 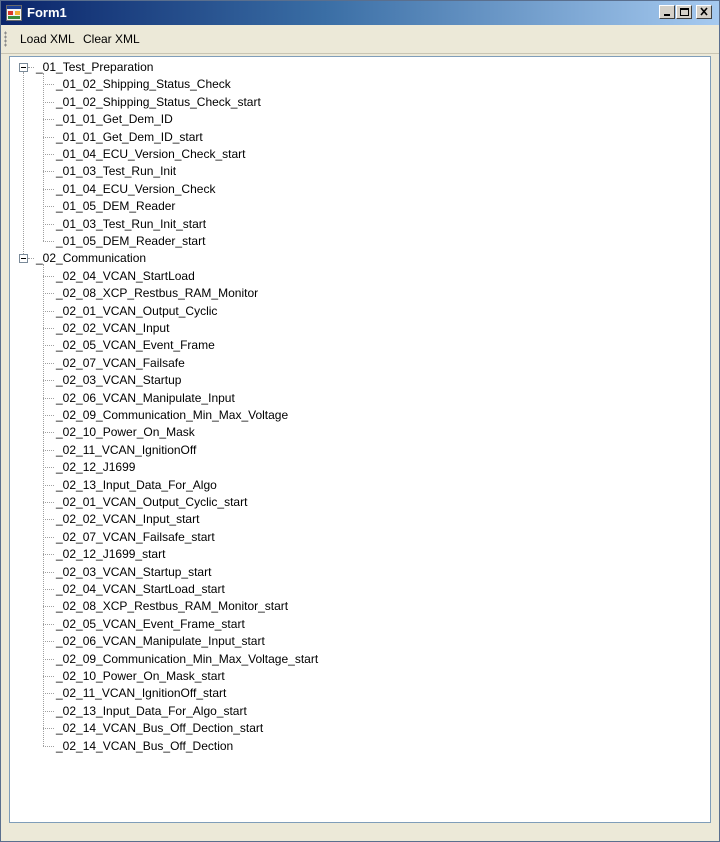 What do you see at coordinates (158, 102) in the screenshot?
I see `tree-node-item: _01_02_Shipping_Status_Check_start` at bounding box center [158, 102].